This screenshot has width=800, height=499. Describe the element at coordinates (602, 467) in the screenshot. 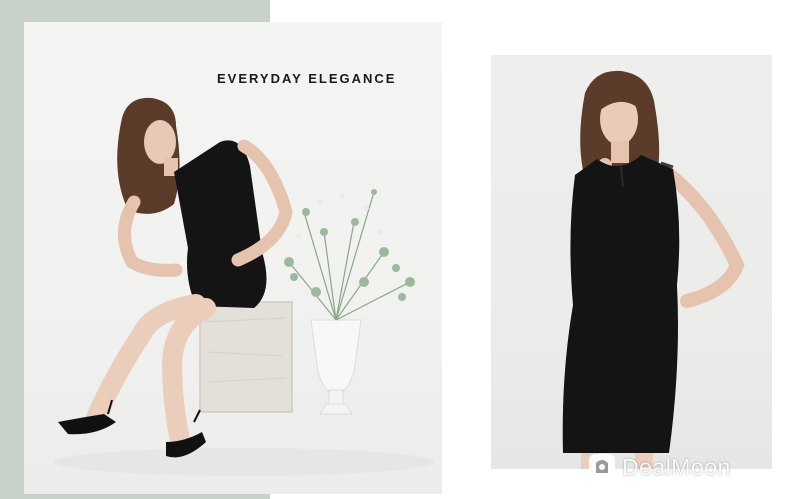

I see `dealmoon-logo-icon` at that location.